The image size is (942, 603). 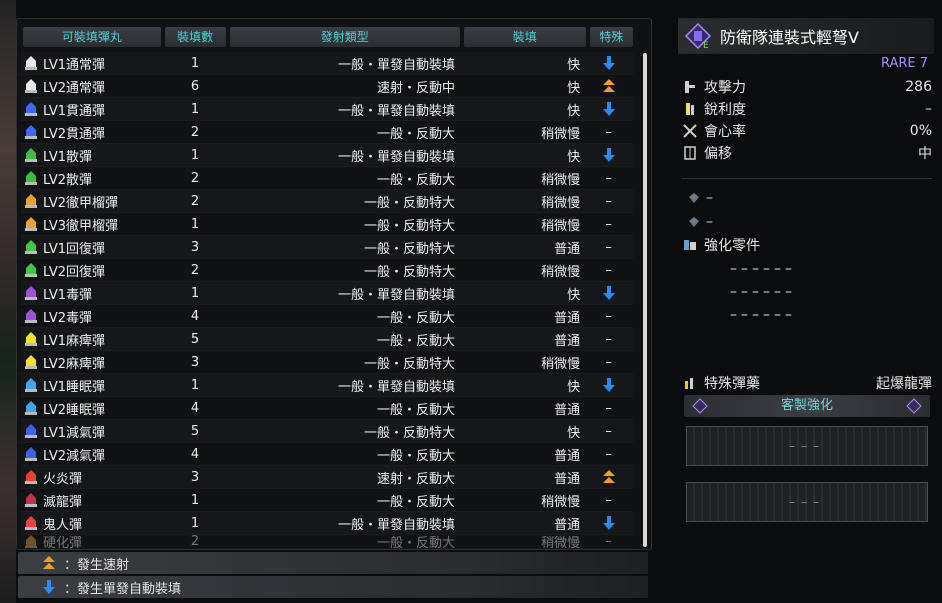 I want to click on header-reload: 裝填, so click(x=524, y=37).